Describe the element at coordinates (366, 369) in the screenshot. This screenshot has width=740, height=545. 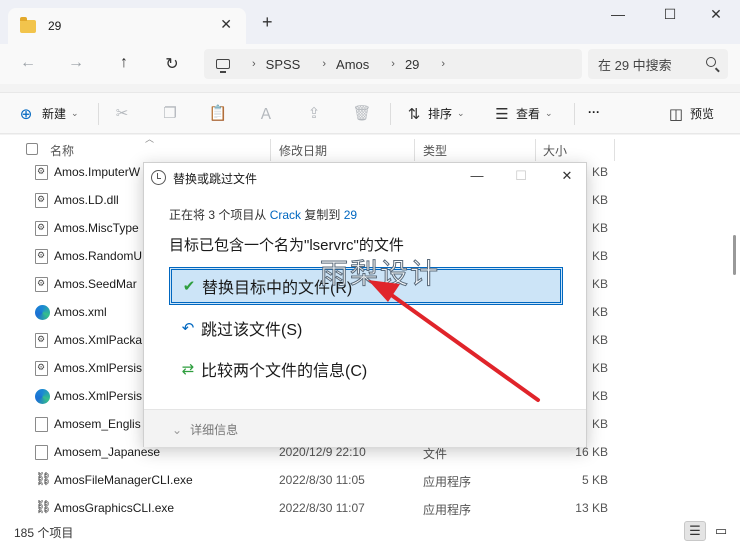
I see `compare-option-button: ⇄ 比较两个文件的信息(C)` at that location.